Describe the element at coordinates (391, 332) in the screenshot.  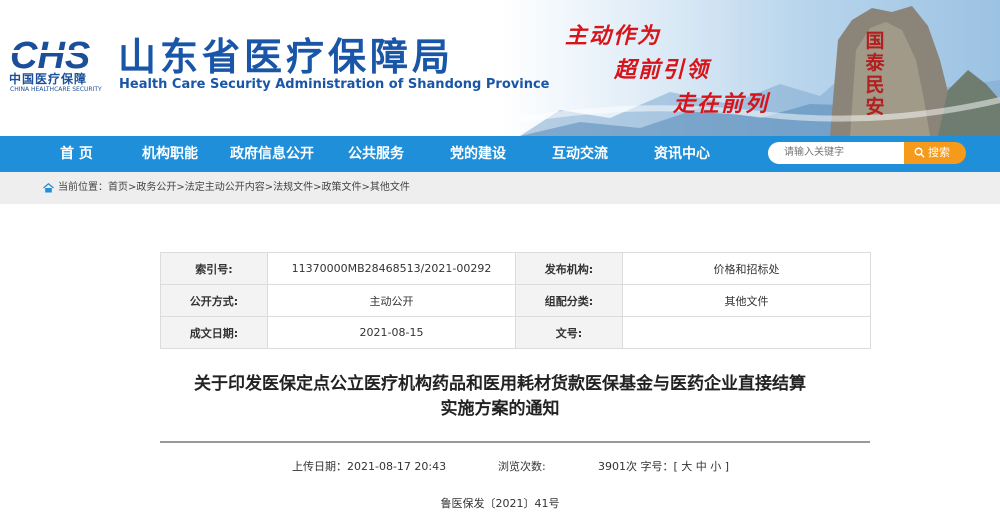
I see `date-value: 2021-08-15` at that location.